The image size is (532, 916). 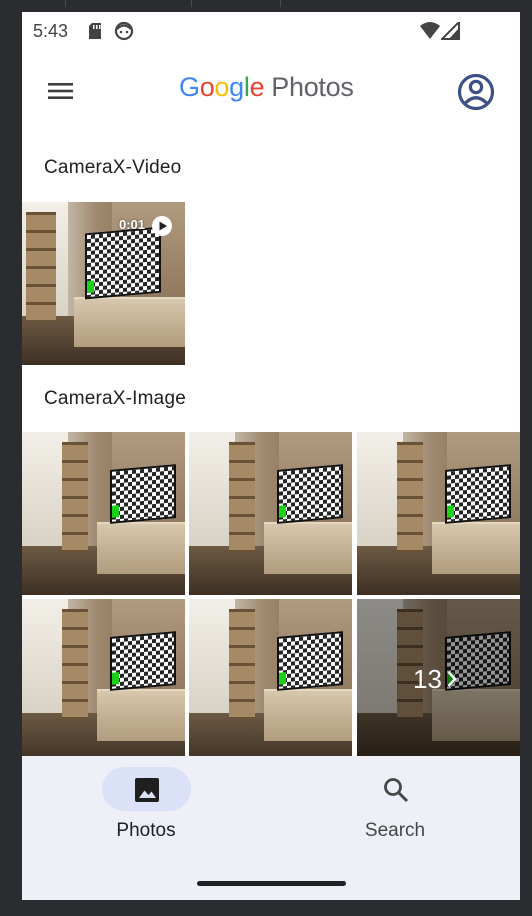 What do you see at coordinates (132, 224) in the screenshot?
I see `video-duration: 0:01` at bounding box center [132, 224].